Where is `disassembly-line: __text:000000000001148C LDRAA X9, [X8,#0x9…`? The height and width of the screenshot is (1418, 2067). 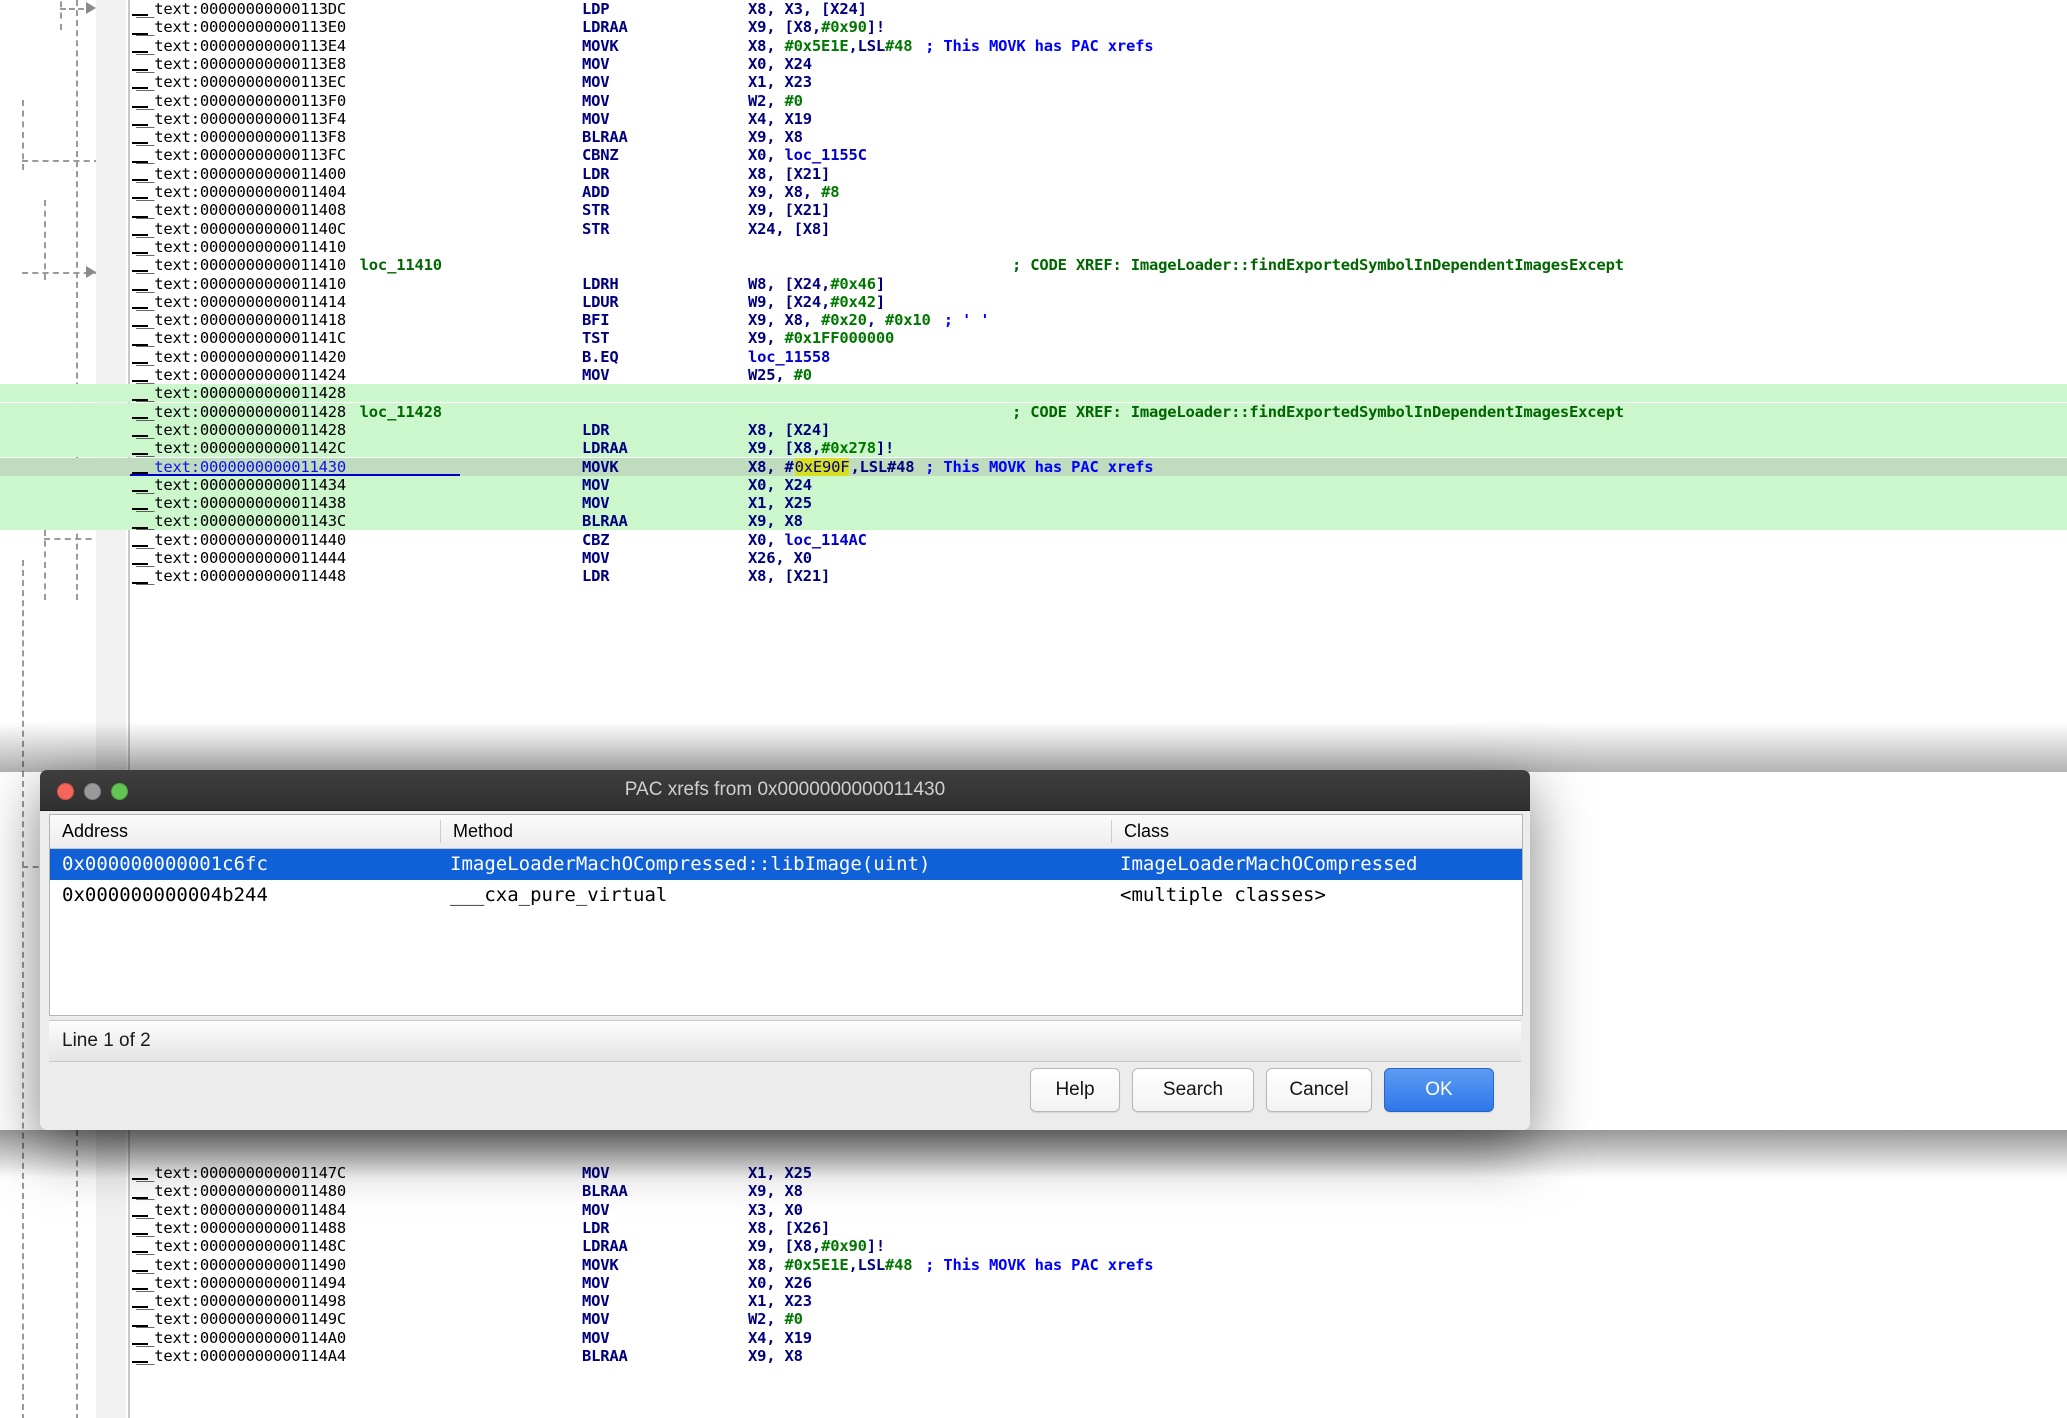 disassembly-line: __text:000000000001148C LDRAA X9, [X8,#0x9… is located at coordinates (1098, 1246).